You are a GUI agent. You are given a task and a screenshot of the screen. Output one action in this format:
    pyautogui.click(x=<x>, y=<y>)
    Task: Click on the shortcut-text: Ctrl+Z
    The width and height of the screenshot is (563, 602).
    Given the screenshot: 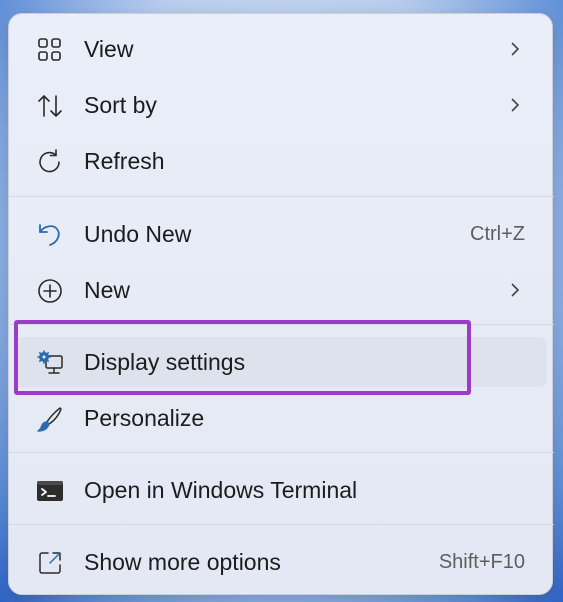 What is the action you would take?
    pyautogui.click(x=497, y=234)
    